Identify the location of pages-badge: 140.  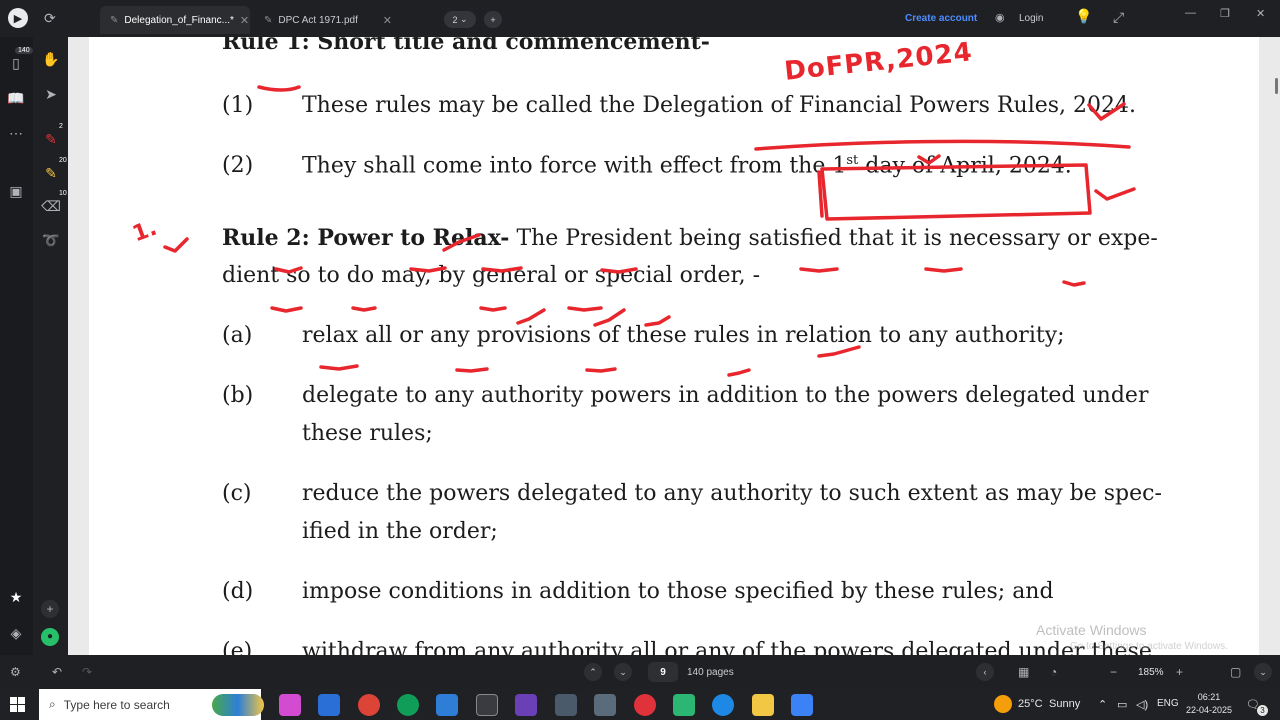
(24, 50).